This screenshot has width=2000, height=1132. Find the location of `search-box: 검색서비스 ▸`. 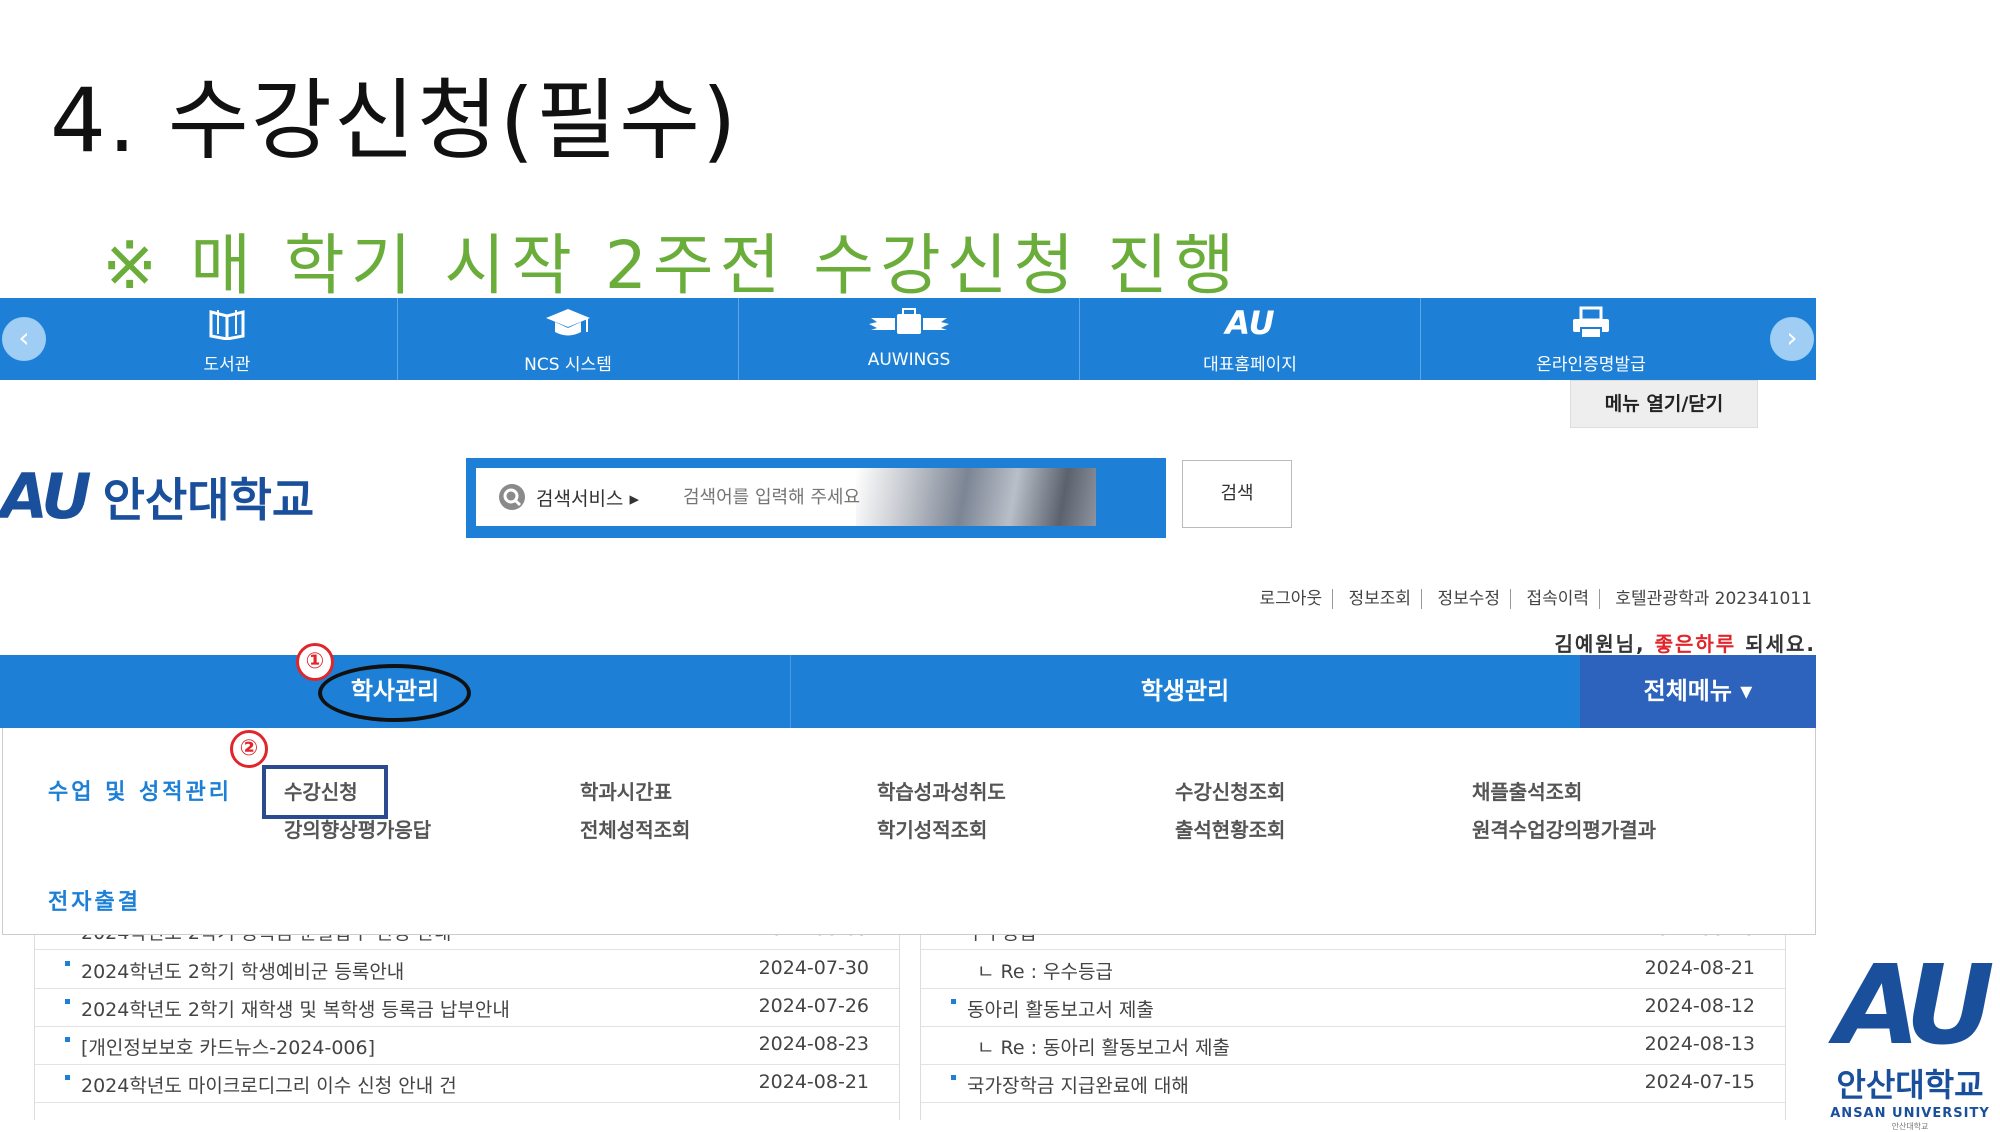

search-box: 검색서비스 ▸ is located at coordinates (816, 498).